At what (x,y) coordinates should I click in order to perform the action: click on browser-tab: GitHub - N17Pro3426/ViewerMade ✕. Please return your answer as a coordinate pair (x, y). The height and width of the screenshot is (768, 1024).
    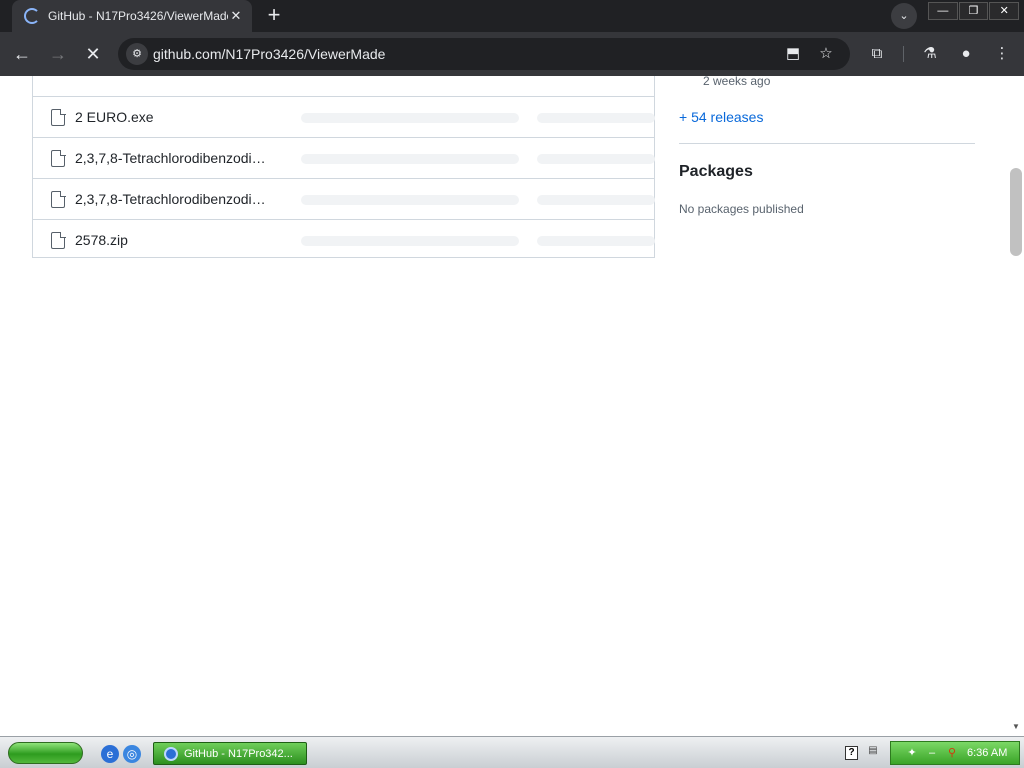
    Looking at the image, I should click on (132, 16).